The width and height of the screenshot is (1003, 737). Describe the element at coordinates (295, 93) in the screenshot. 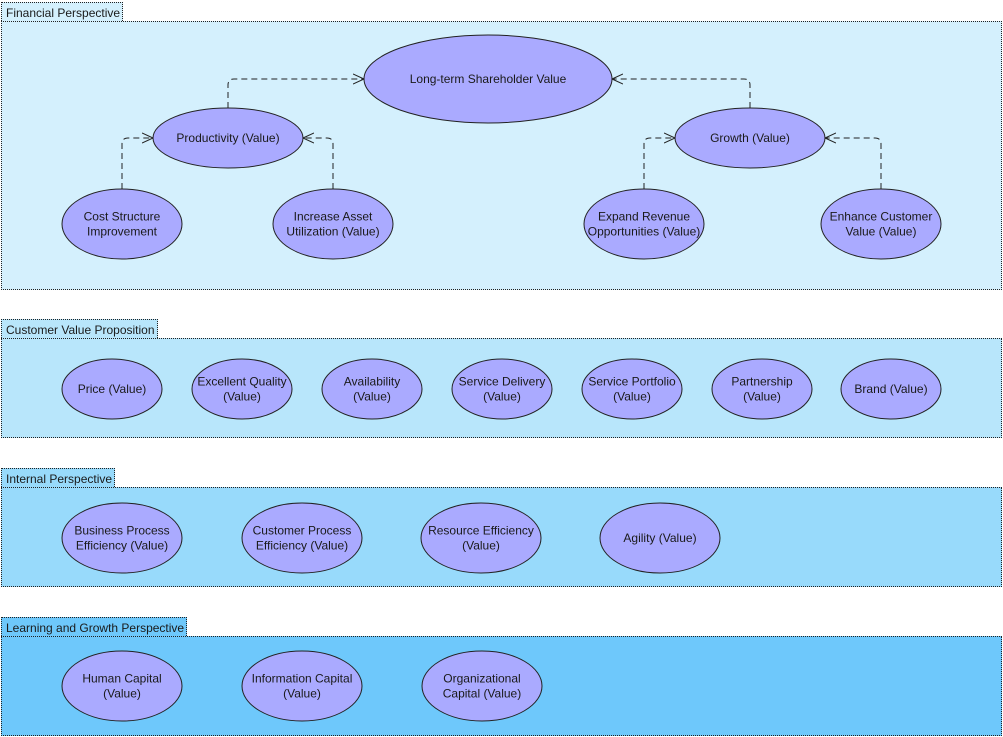

I see `edge-productivity-to-shareholder` at that location.